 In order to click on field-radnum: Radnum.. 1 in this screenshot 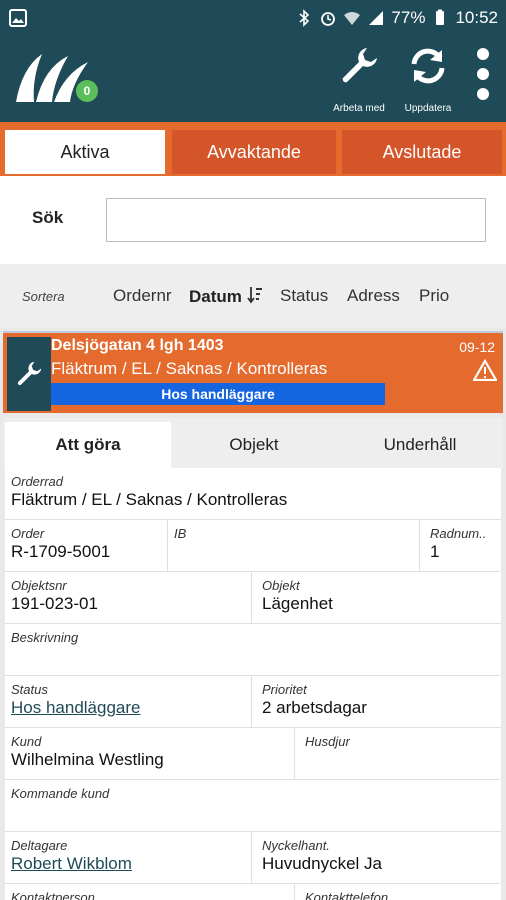, I will do `click(460, 546)`.